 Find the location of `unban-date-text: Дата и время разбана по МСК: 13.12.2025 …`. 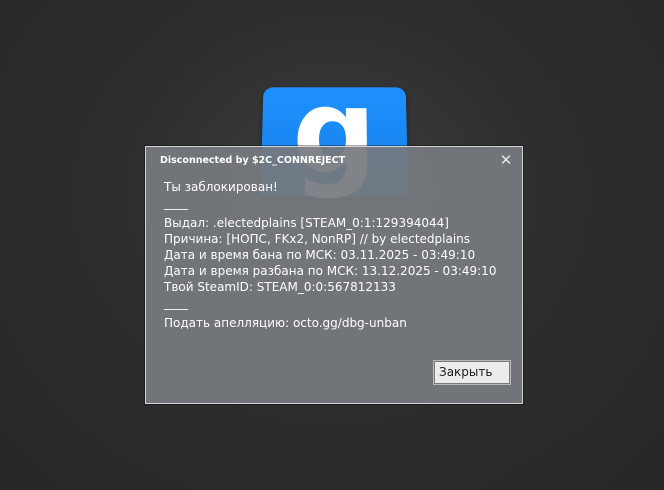

unban-date-text: Дата и время разбана по МСК: 13.12.2025 … is located at coordinates (330, 271).